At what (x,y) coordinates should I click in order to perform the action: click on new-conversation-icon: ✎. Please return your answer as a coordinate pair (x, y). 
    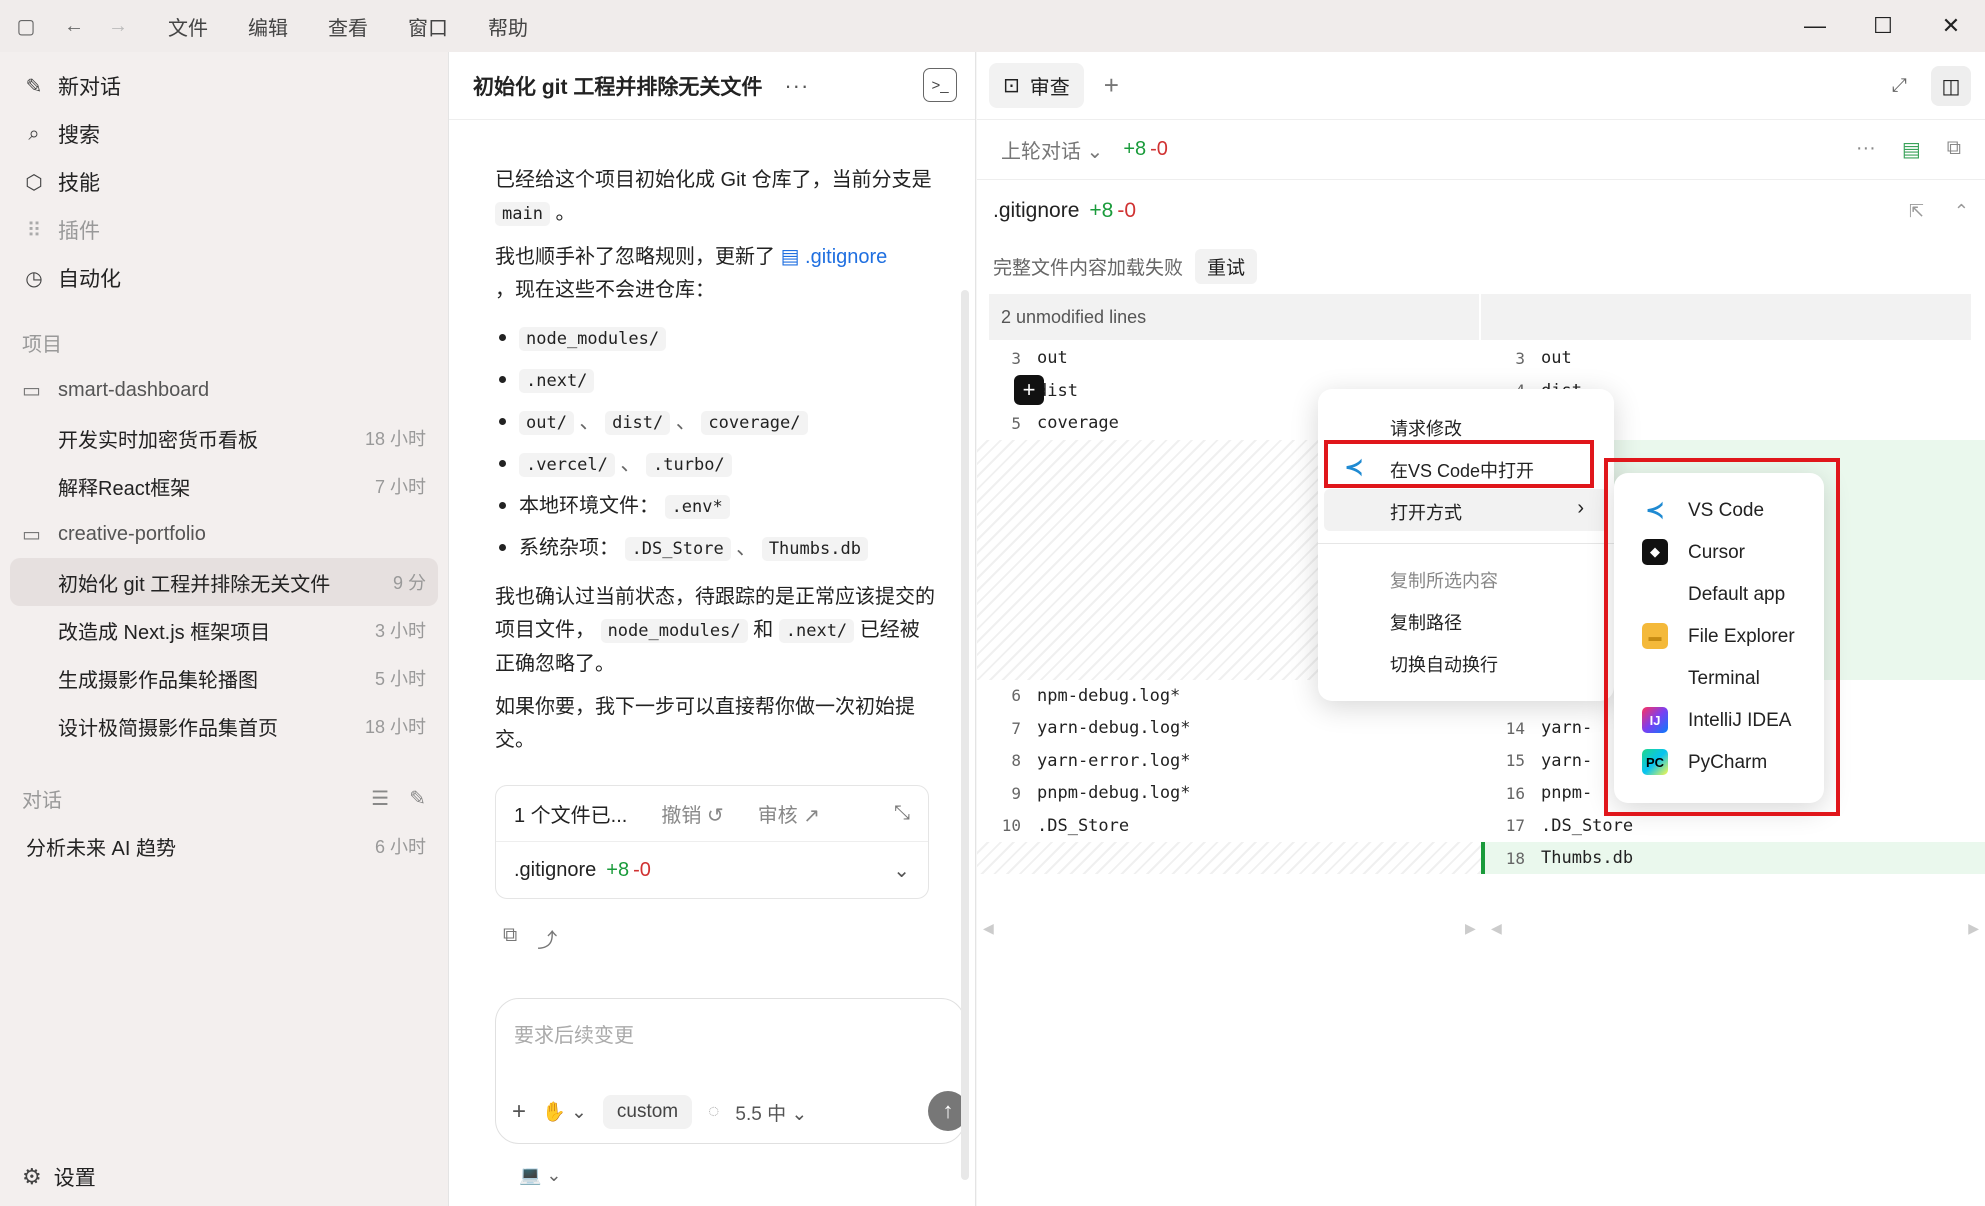
    Looking at the image, I should click on (417, 798).